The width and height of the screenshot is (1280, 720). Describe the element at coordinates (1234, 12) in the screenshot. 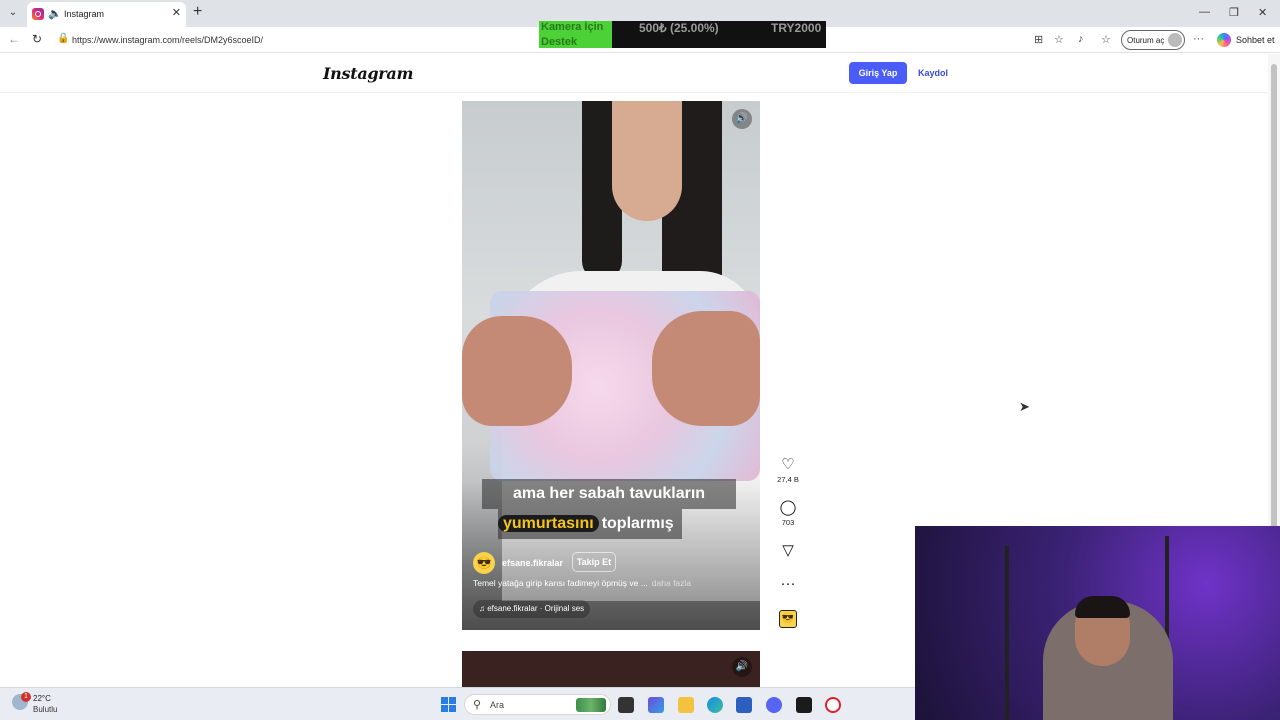

I see `restore-icon: ❐` at that location.